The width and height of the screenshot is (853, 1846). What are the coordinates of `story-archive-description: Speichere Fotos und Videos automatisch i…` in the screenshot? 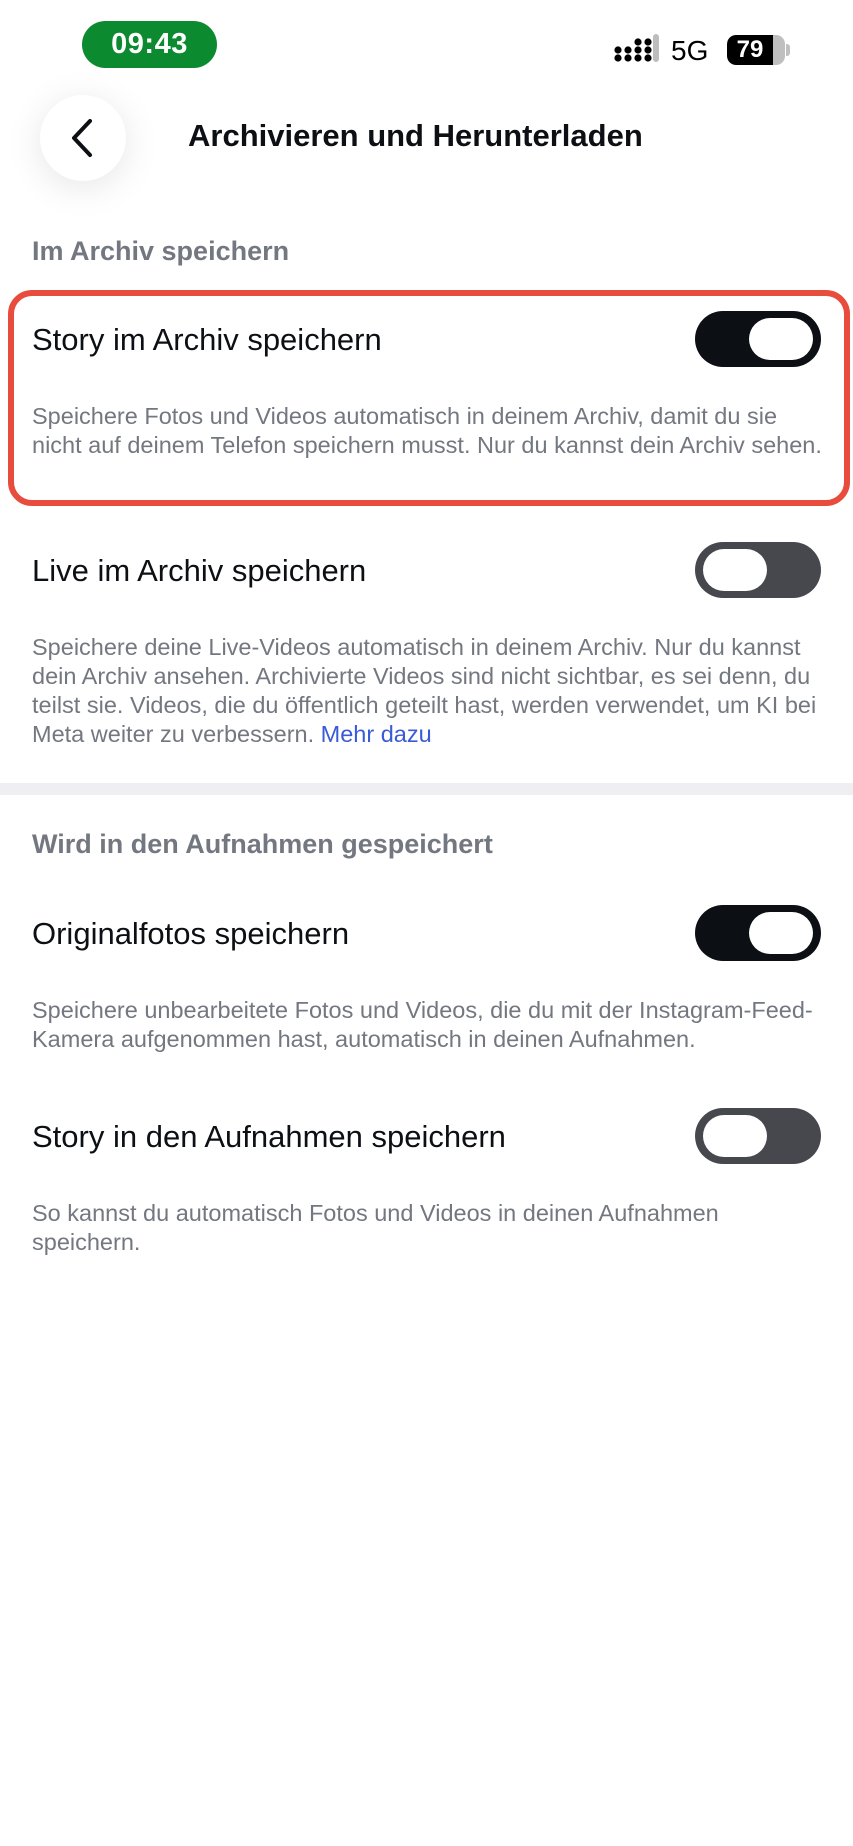 It's located at (427, 430).